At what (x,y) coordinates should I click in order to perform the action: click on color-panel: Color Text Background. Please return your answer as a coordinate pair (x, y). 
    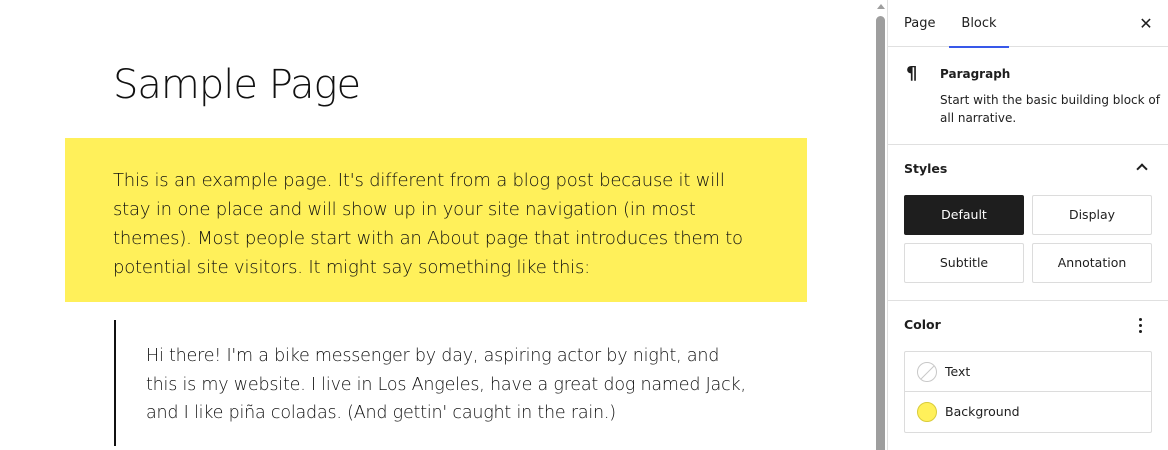
    Looking at the image, I should click on (1028, 375).